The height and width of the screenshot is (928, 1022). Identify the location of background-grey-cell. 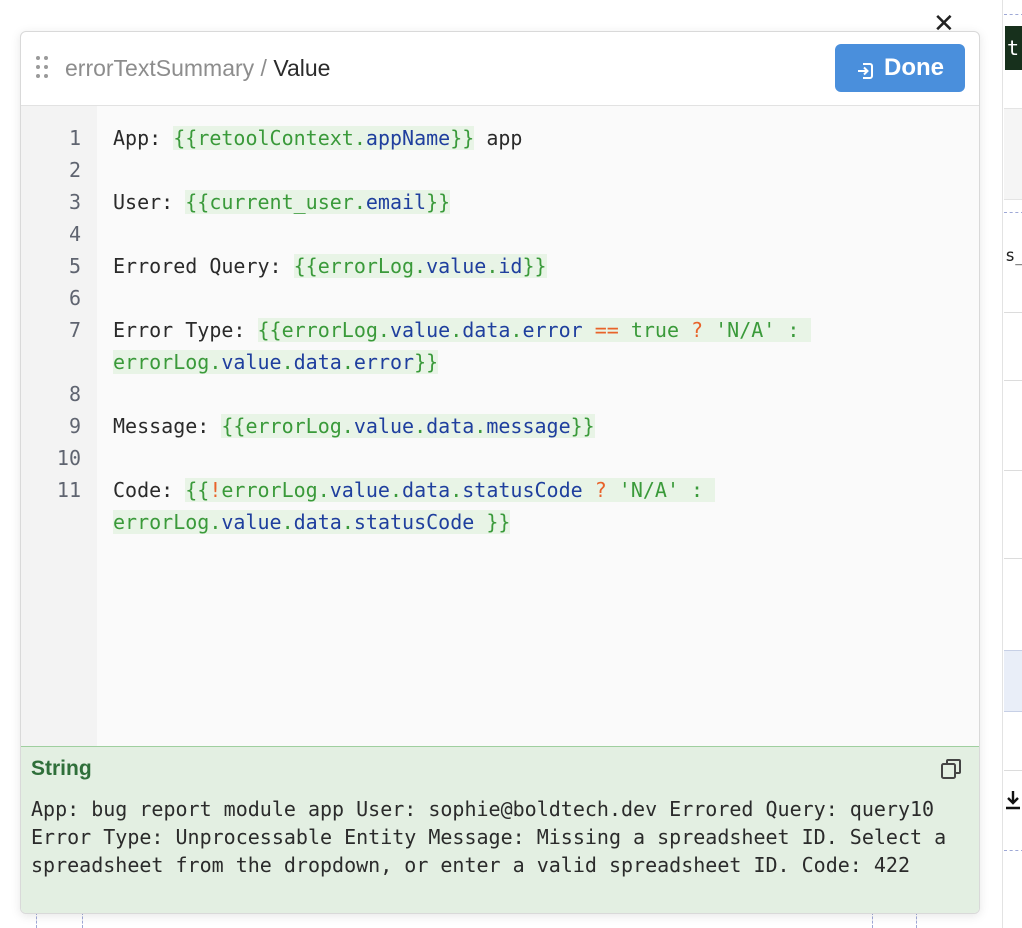
(1013, 154).